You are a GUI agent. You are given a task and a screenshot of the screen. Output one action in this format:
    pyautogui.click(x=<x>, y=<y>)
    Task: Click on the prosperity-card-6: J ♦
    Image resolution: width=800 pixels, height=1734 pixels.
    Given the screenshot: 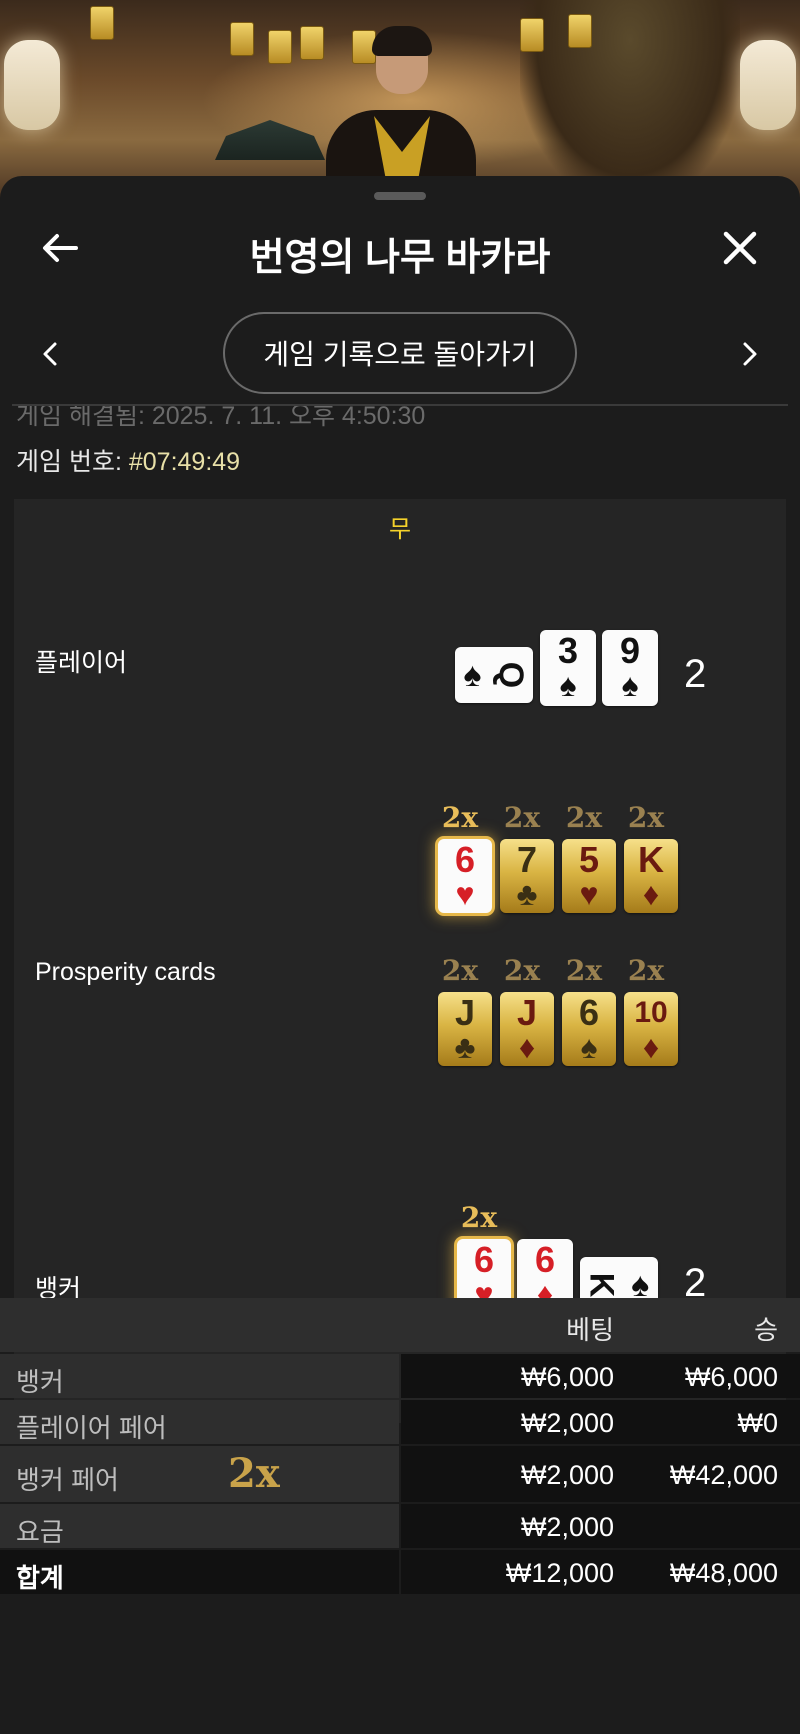 What is the action you would take?
    pyautogui.click(x=527, y=1029)
    